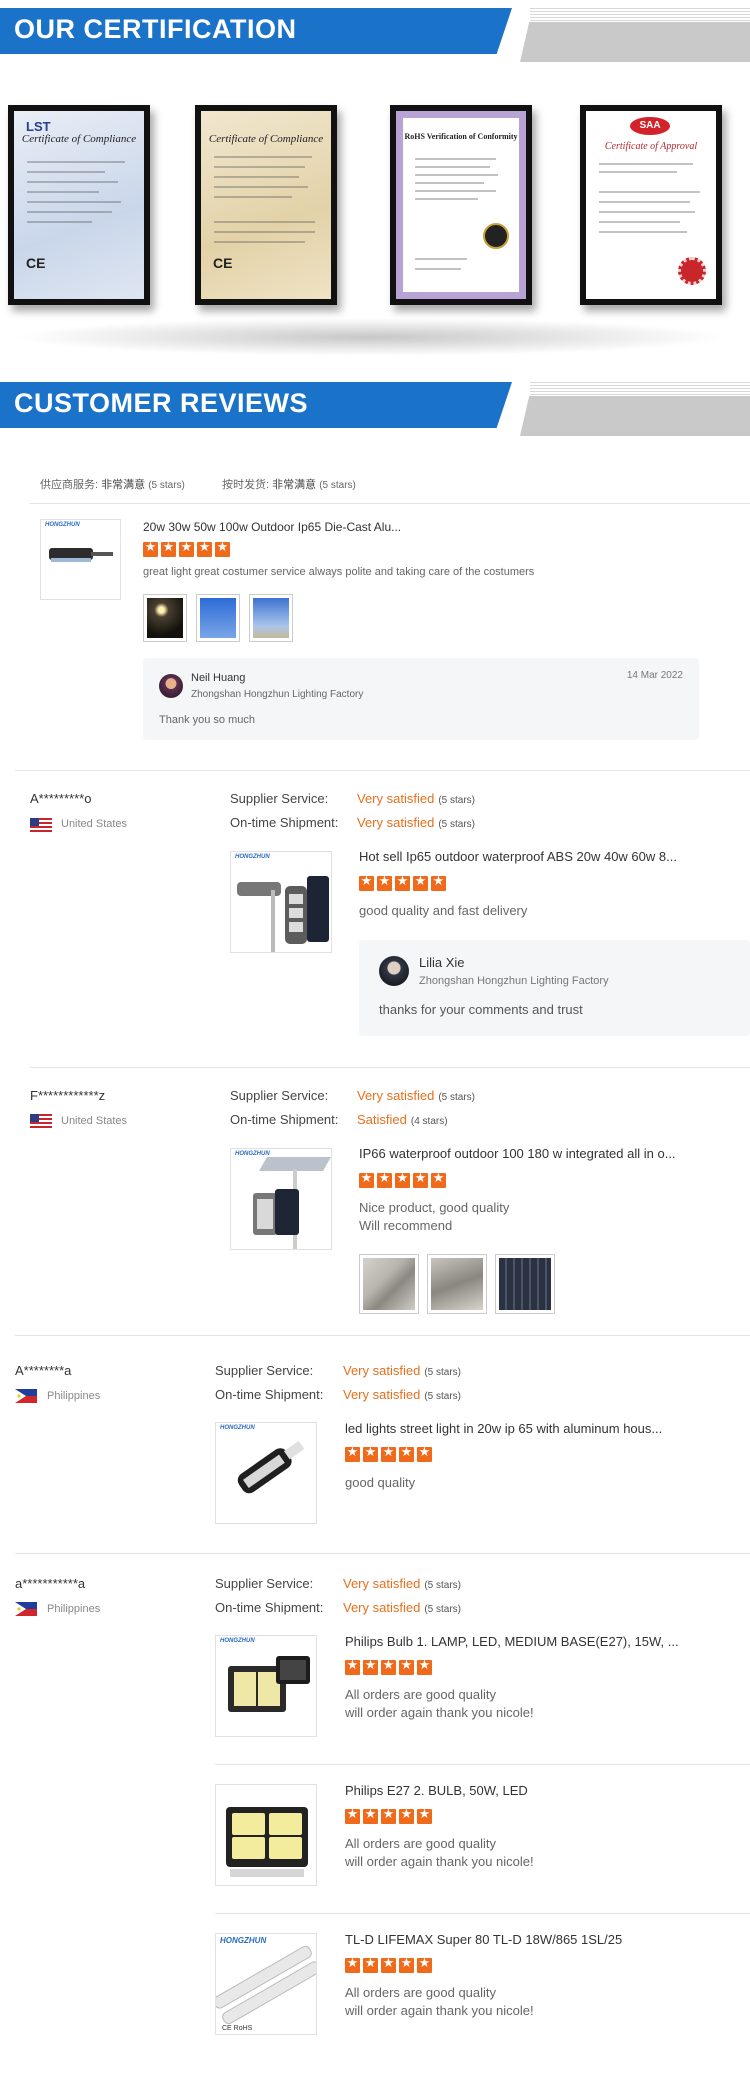  I want to click on certificate-compliance: Certificate of Compliance CE, so click(266, 205).